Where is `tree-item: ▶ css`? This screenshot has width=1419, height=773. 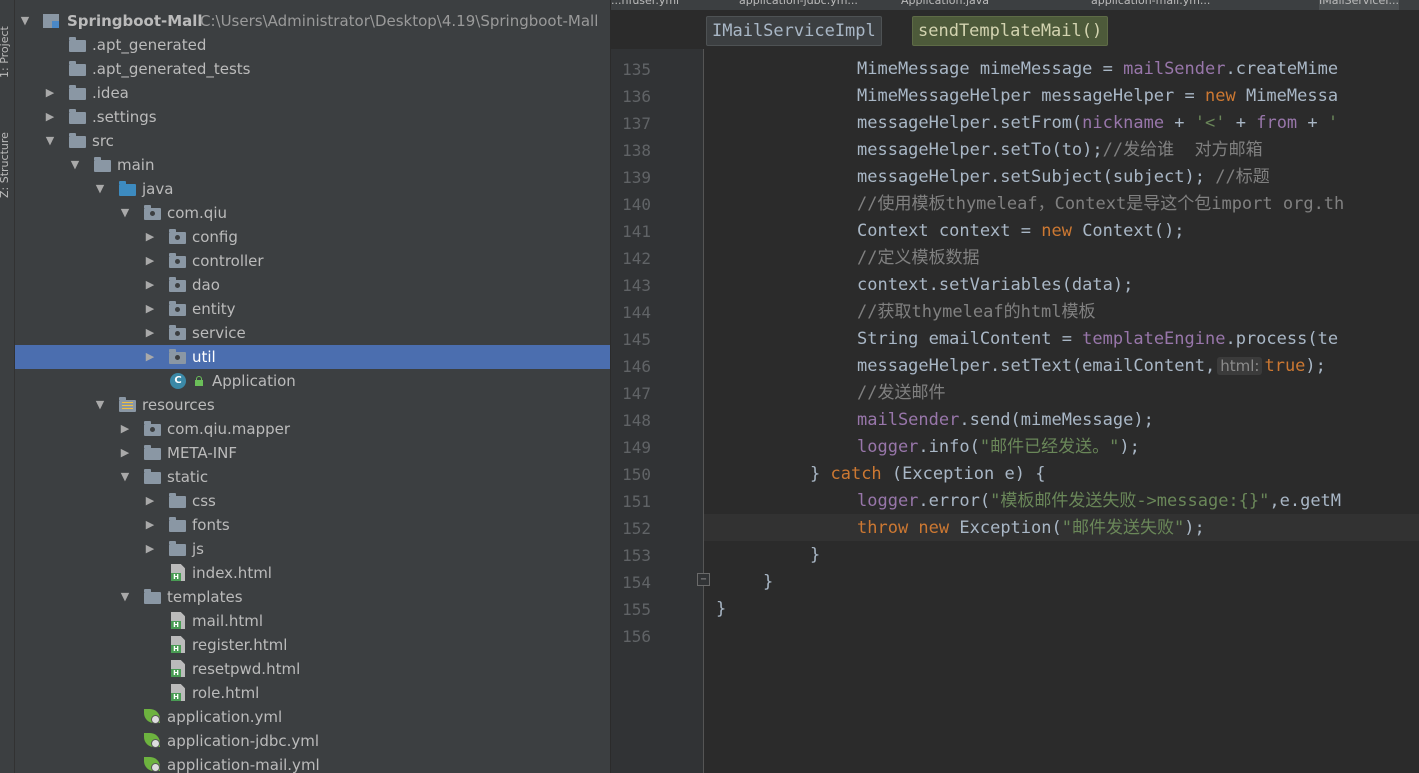 tree-item: ▶ css is located at coordinates (312, 501).